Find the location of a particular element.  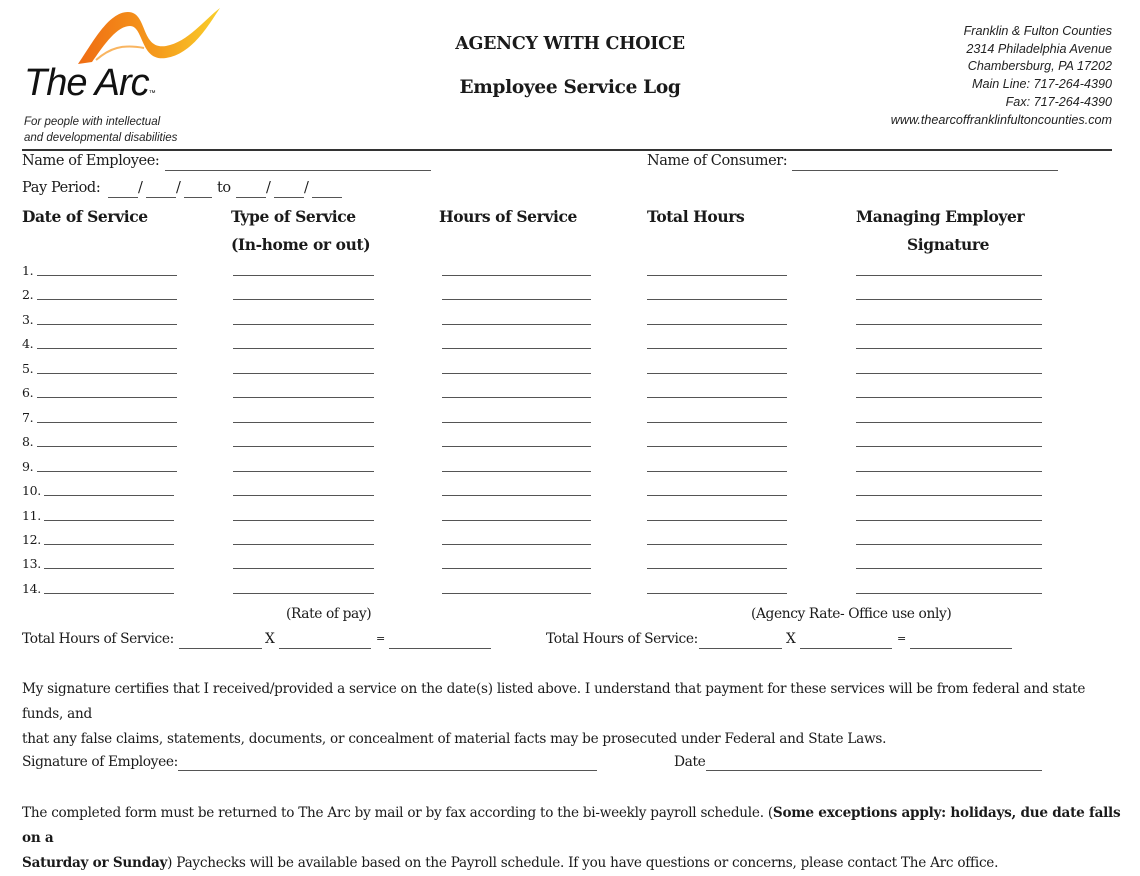

column-header-date: Date of Service is located at coordinates (85, 216).